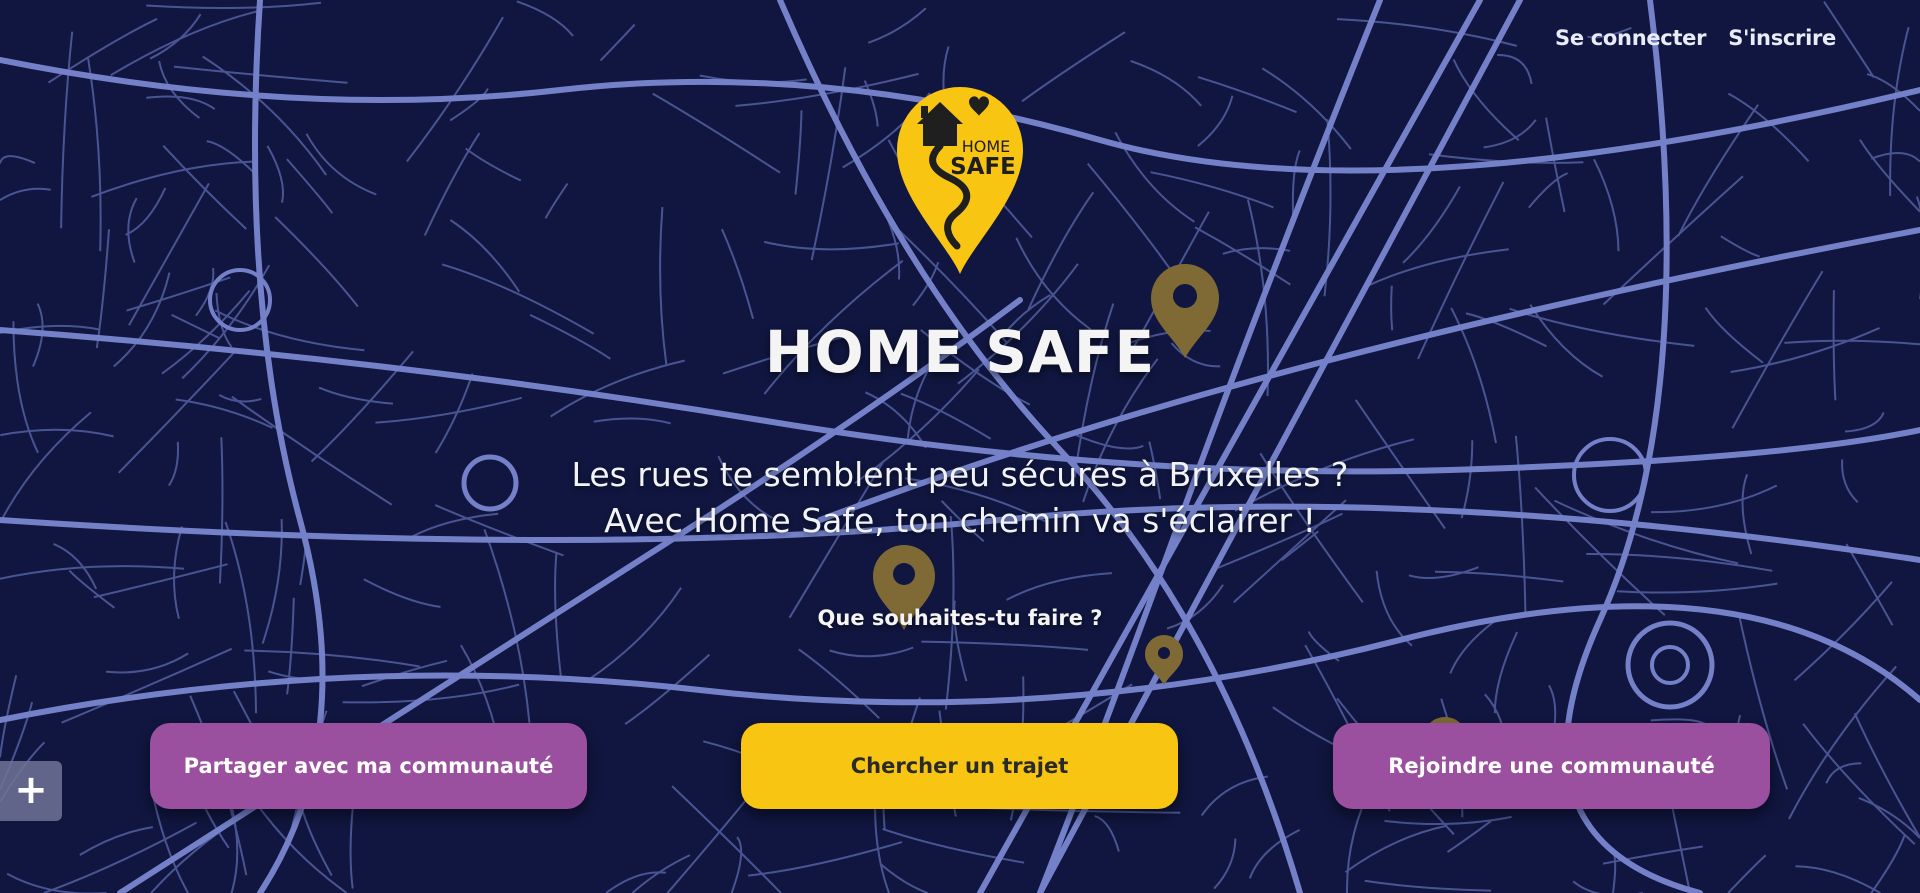 This screenshot has height=893, width=1920. Describe the element at coordinates (1551, 766) in the screenshot. I see `join-community-button: Rejoindre une communauté` at that location.